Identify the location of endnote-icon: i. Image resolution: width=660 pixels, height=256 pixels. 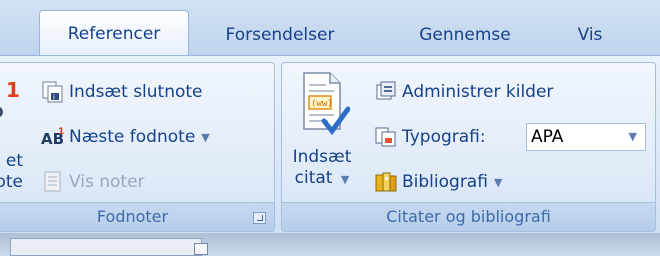
(53, 92).